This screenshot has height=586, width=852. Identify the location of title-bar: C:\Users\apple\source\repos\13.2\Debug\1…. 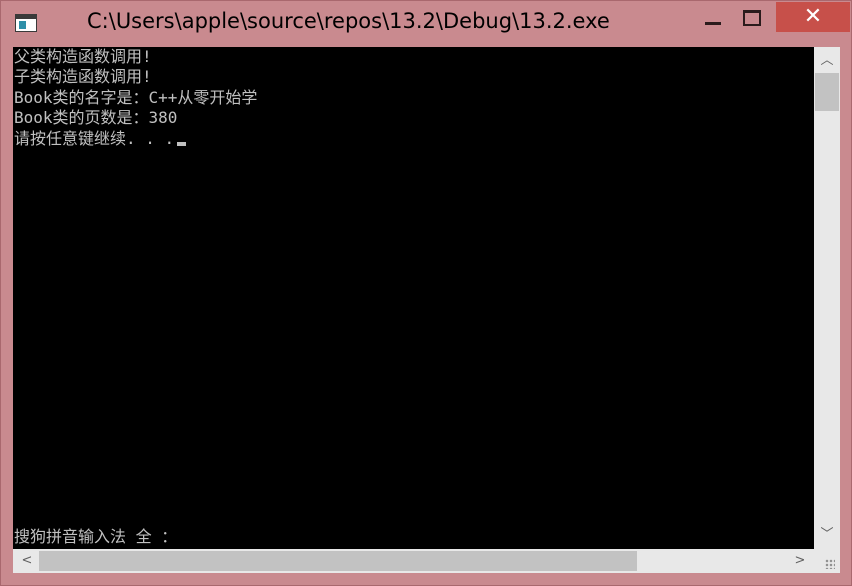
(426, 24).